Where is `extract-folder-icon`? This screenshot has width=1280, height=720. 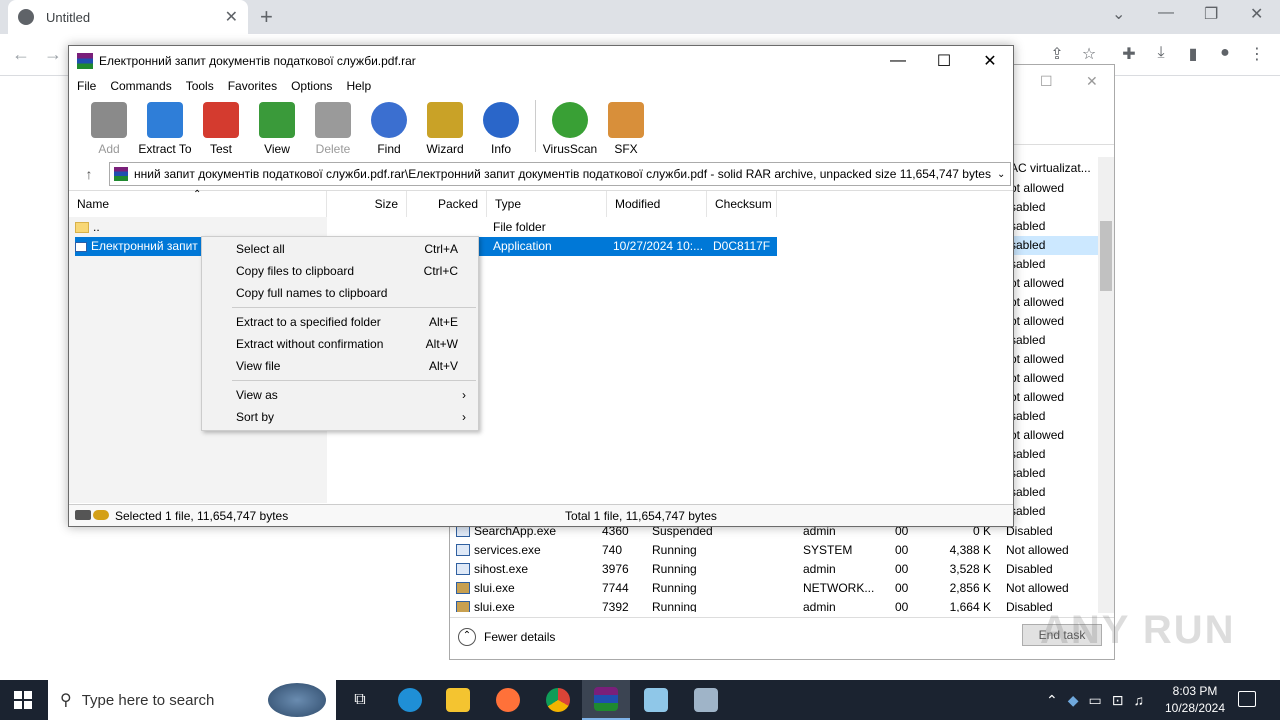
extract-folder-icon is located at coordinates (165, 120).